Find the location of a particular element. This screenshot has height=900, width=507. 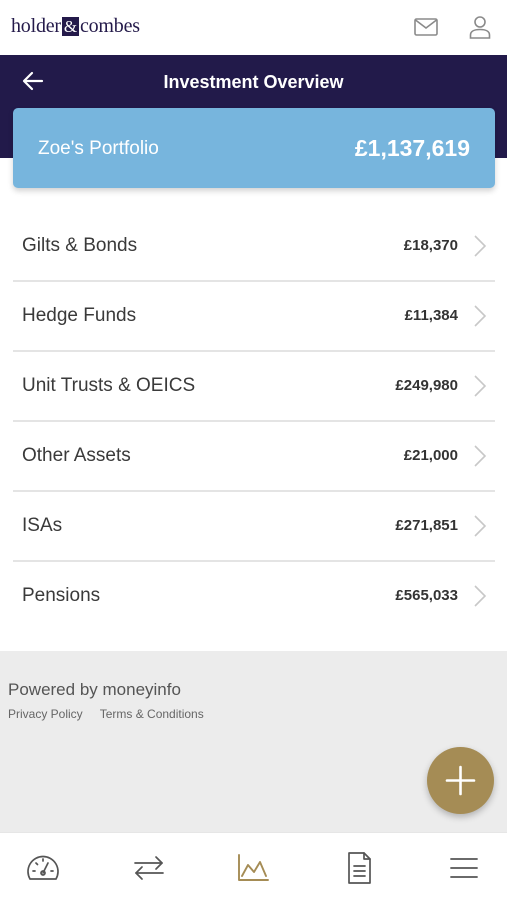

investment-amount: £21,000 is located at coordinates (430, 455).